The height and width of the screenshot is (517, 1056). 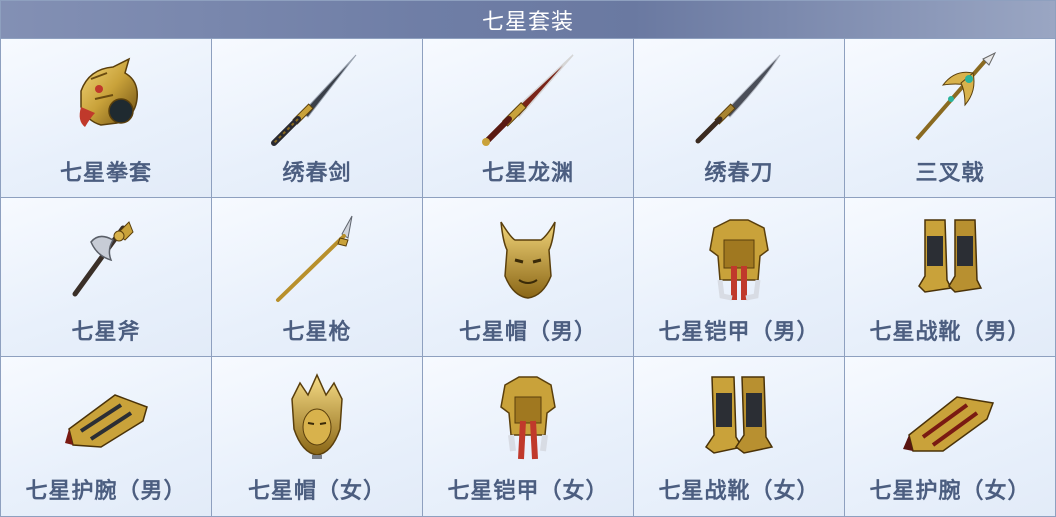 I want to click on item-cell: 七星斧, so click(x=106, y=277).